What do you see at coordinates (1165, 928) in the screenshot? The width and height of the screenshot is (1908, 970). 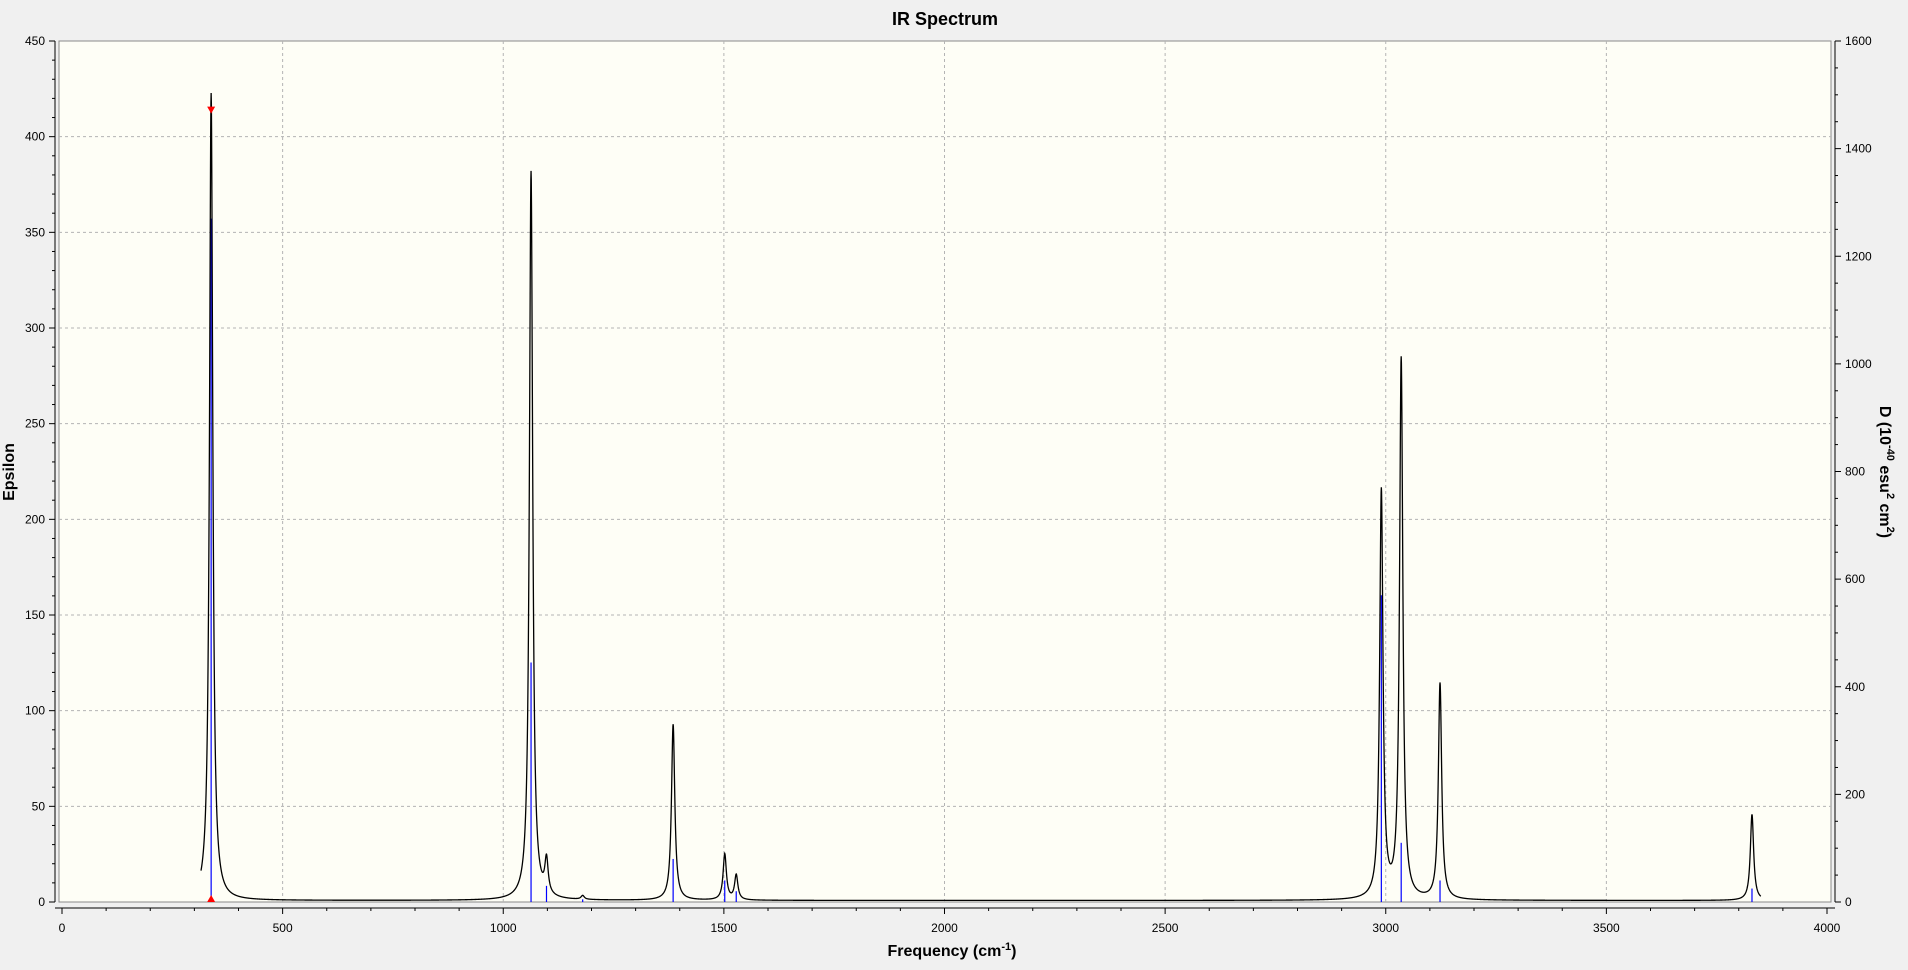 I see `x-tick-label: 2500` at bounding box center [1165, 928].